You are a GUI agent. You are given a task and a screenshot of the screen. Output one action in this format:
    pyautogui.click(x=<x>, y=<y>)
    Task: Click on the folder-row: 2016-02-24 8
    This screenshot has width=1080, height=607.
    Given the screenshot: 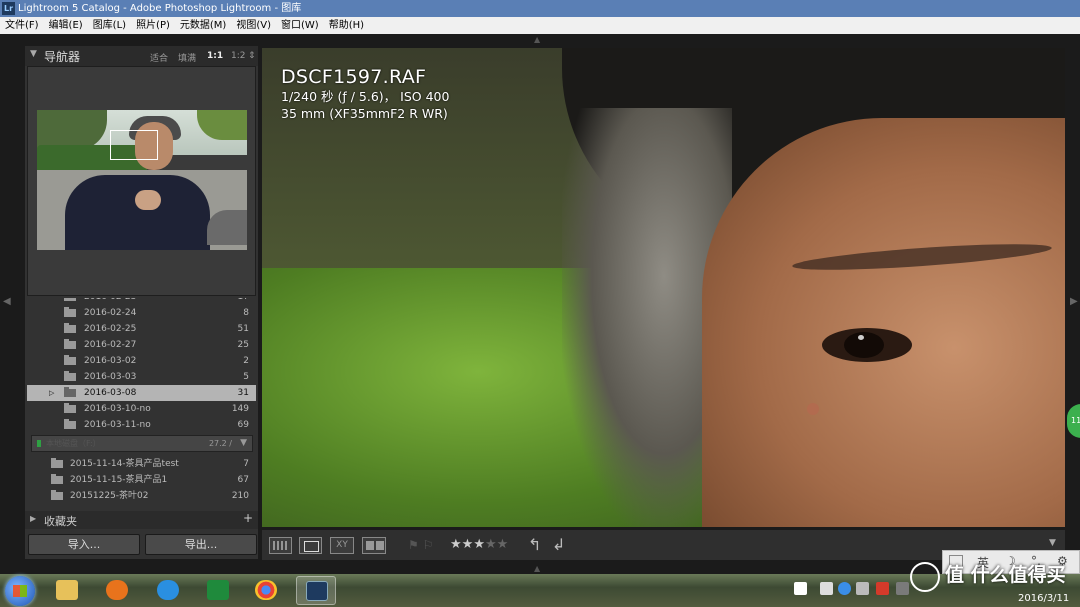 What is the action you would take?
    pyautogui.click(x=141, y=313)
    